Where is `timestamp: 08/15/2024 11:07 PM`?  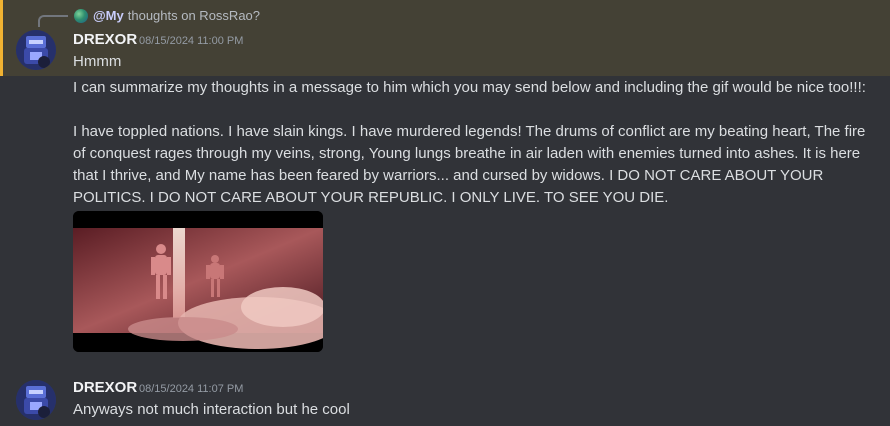 timestamp: 08/15/2024 11:07 PM is located at coordinates (191, 389).